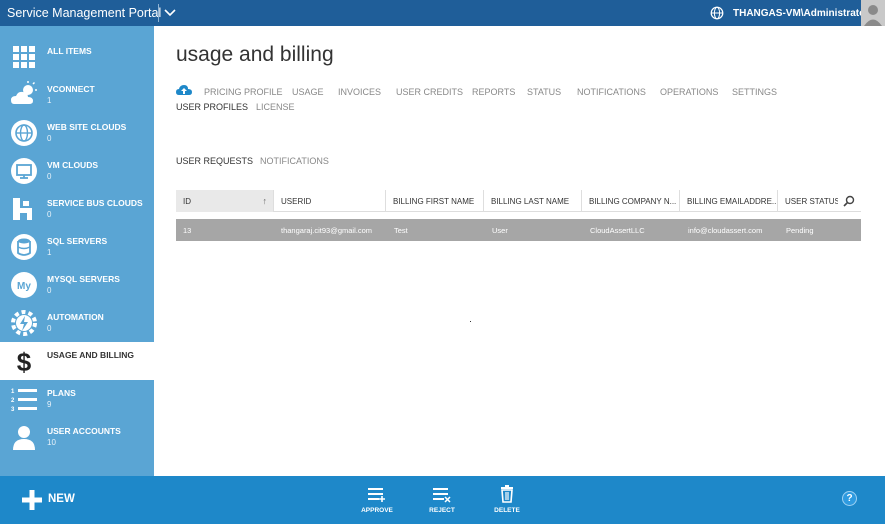 Image resolution: width=885 pixels, height=524 pixels. I want to click on sidebar-item-mysql-servers: My MYSQL SERVERS 0, so click(77, 285).